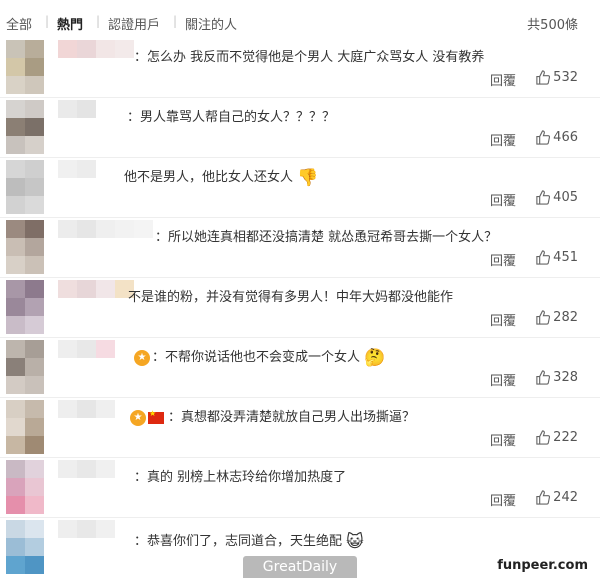 The height and width of the screenshot is (578, 600). I want to click on comment-row: ：所以她连真相都还没搞清楚 就怂恿冠希哥去撕一个女人？ 回覆 451, so click(300, 248).